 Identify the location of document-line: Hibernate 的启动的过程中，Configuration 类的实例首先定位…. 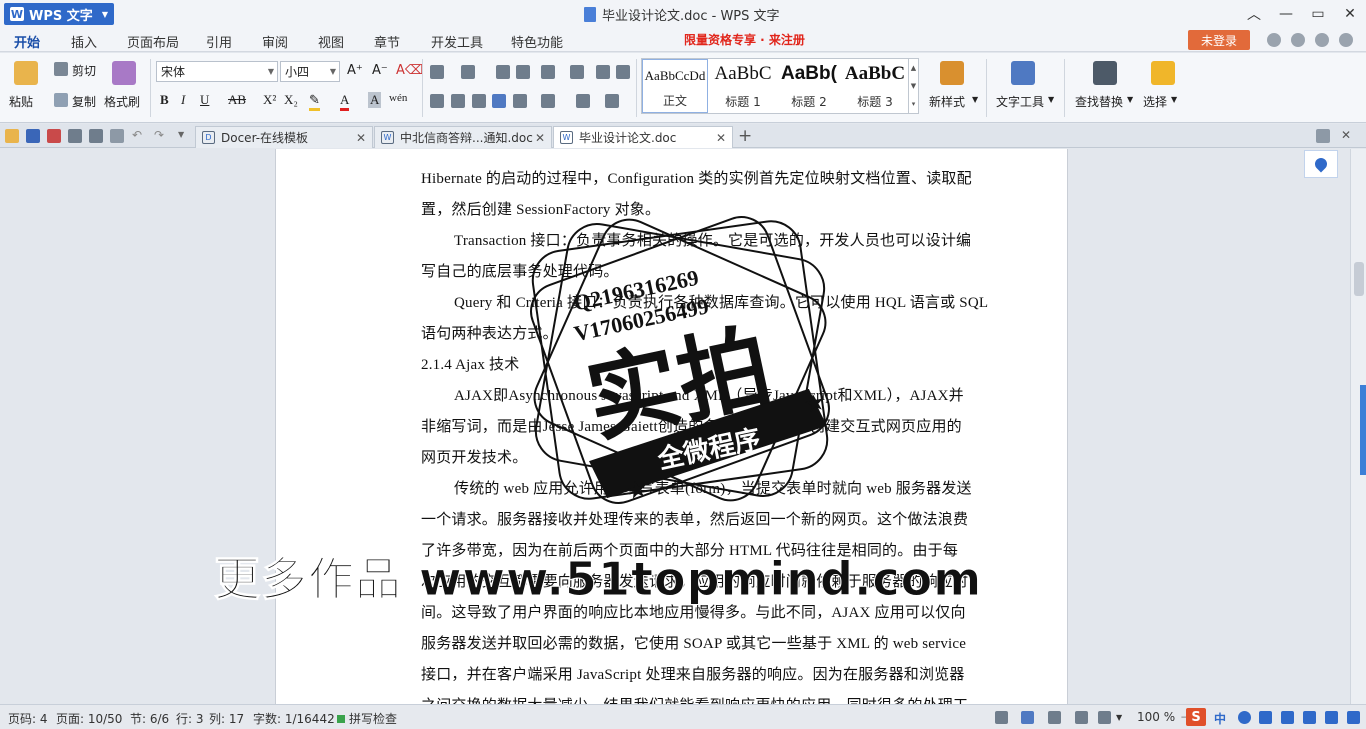
(707, 177).